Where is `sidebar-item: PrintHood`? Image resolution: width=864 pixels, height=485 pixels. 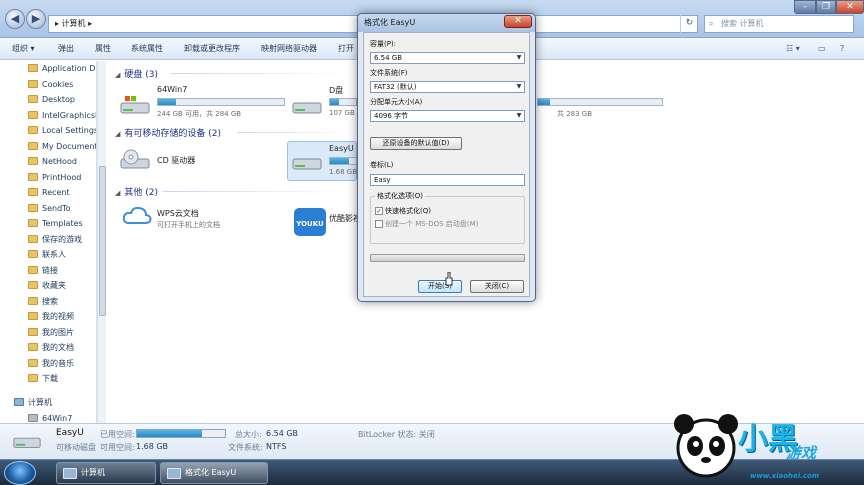
sidebar-item: PrintHood is located at coordinates (48, 177).